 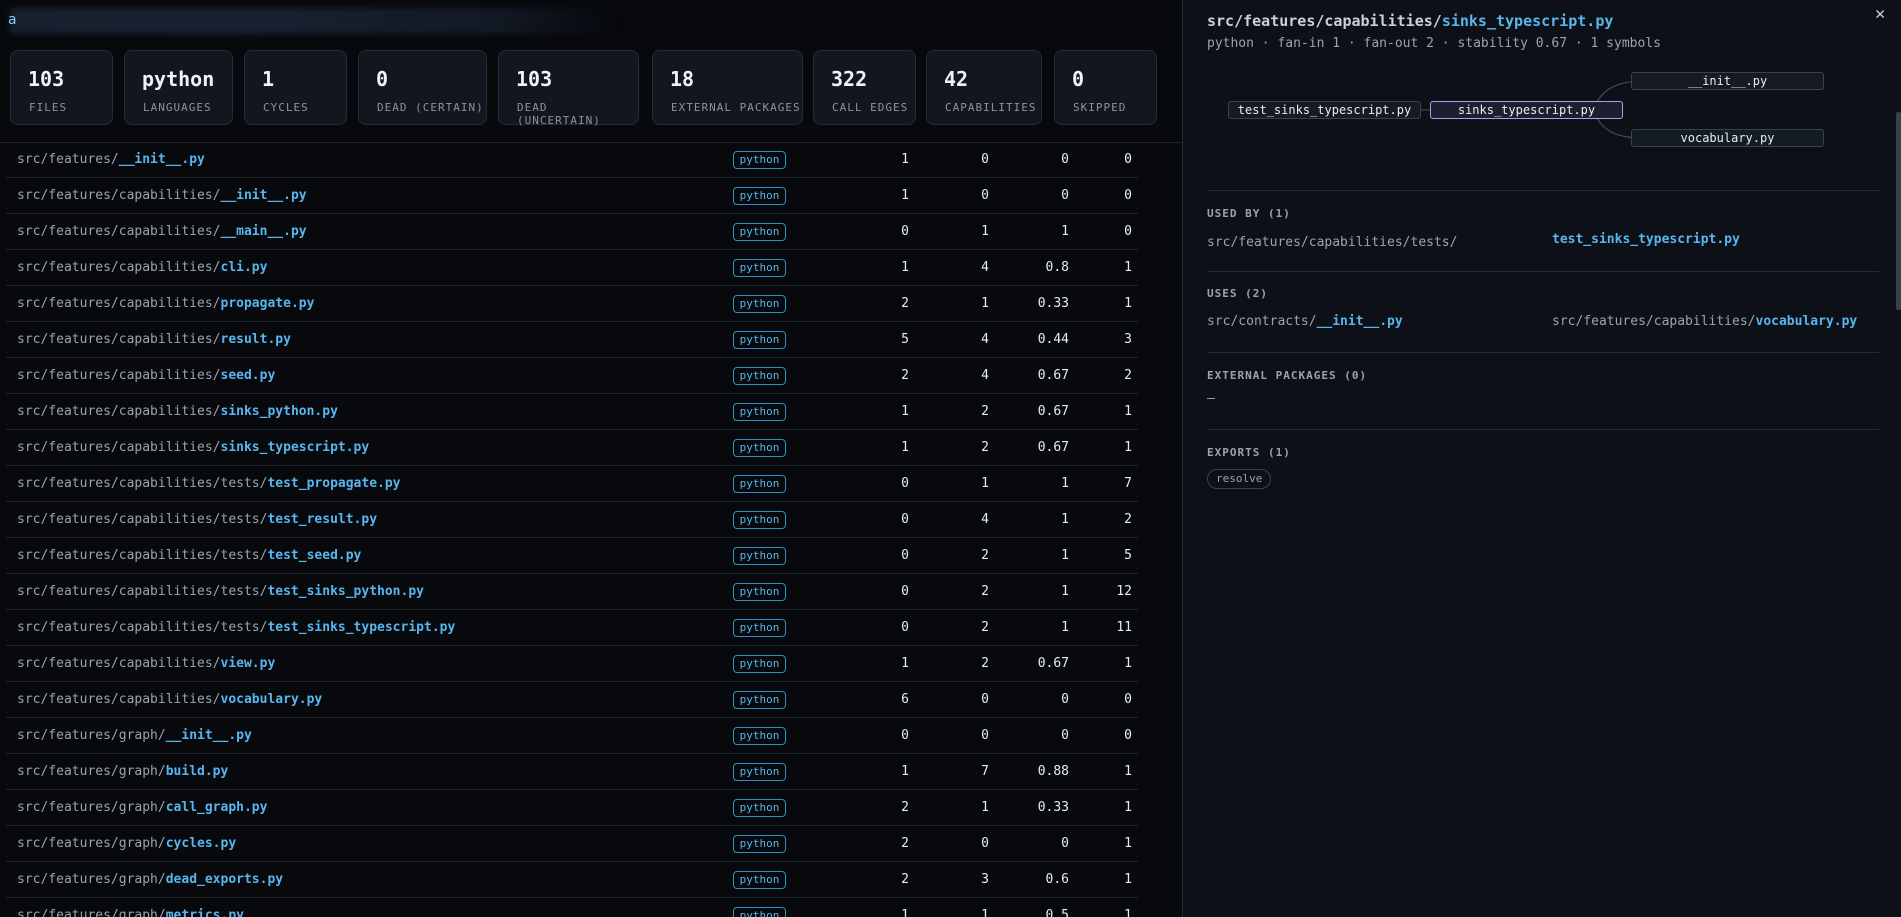 What do you see at coordinates (985, 912) in the screenshot?
I see `fan-out-value: 1` at bounding box center [985, 912].